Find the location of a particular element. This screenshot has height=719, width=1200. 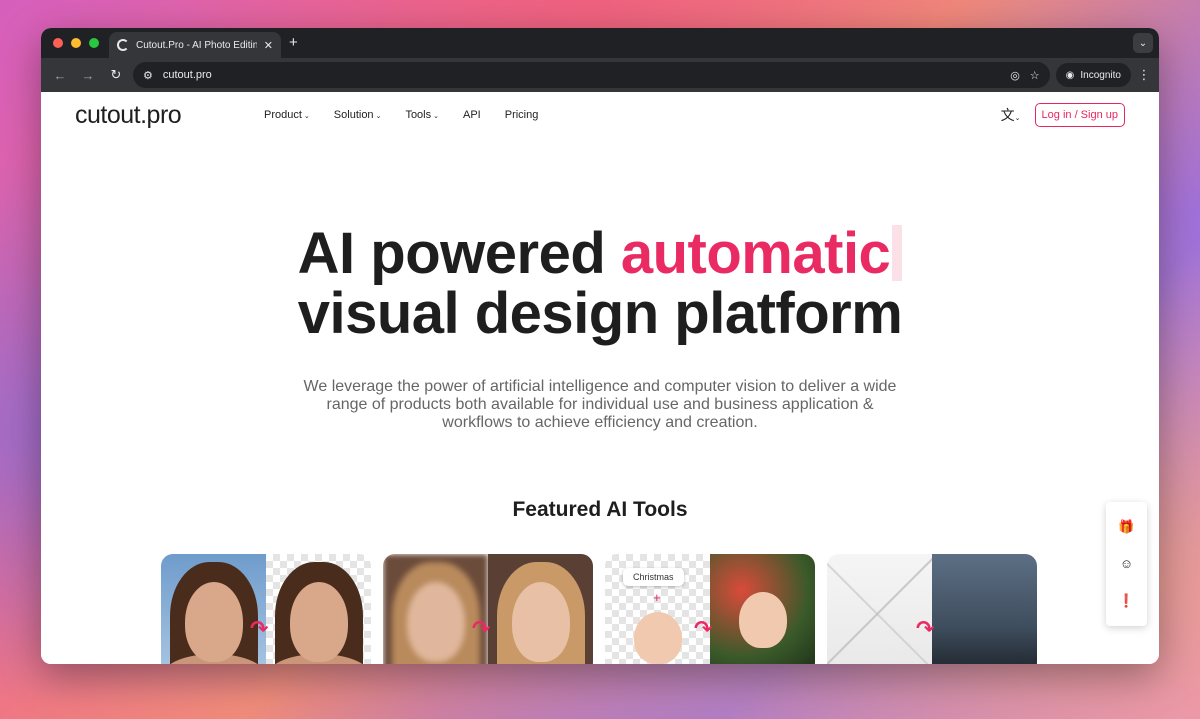

floating-side-toolbar: 🎁 ☺ ❗ is located at coordinates (1126, 564).